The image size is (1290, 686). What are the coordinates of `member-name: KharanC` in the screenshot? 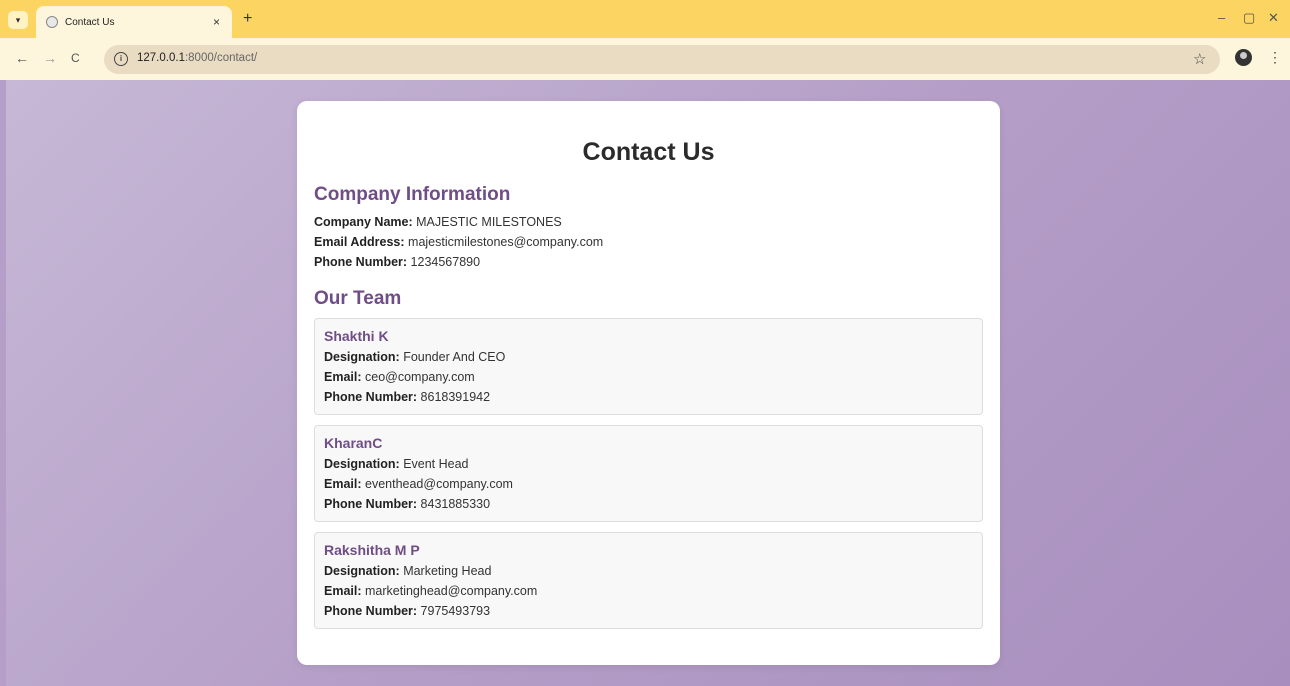 It's located at (353, 443).